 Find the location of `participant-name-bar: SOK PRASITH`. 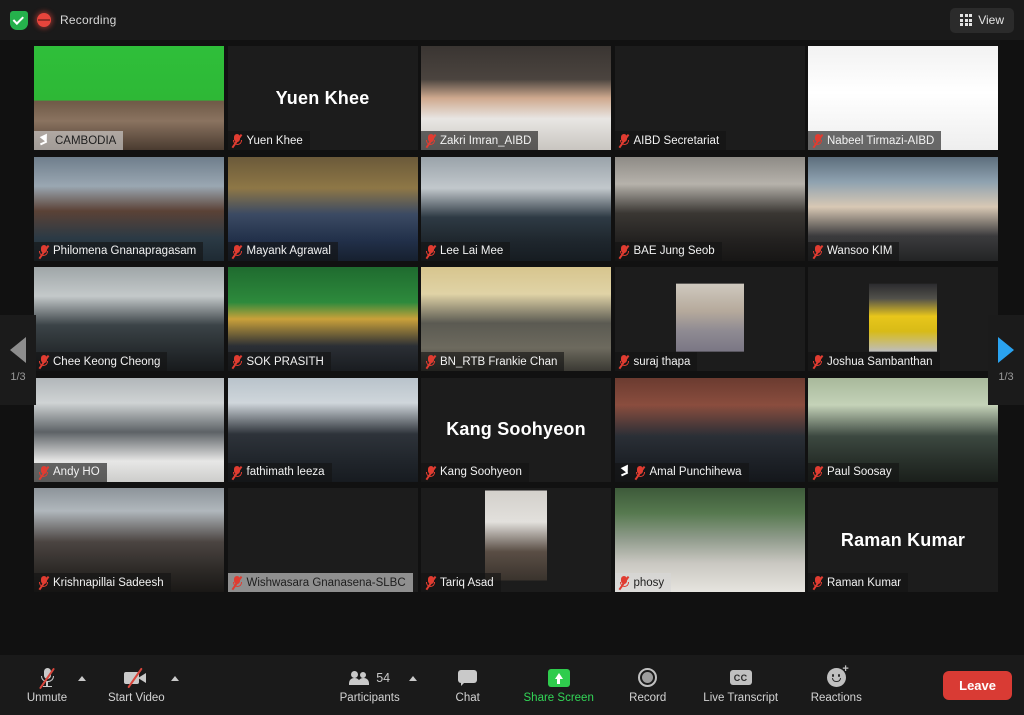

participant-name-bar: SOK PRASITH is located at coordinates (279, 361).